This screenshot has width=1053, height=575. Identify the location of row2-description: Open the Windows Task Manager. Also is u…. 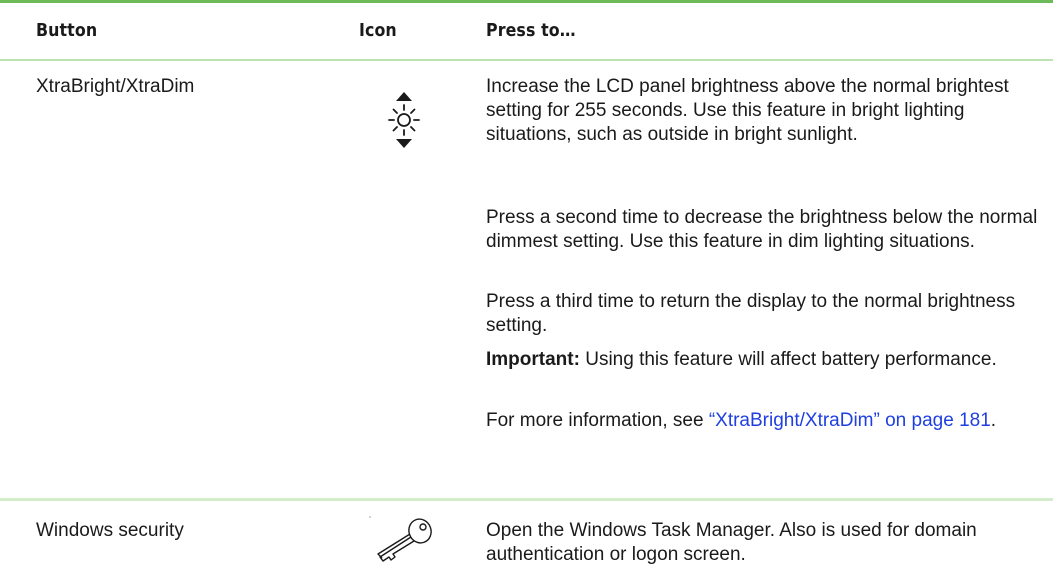
(731, 542).